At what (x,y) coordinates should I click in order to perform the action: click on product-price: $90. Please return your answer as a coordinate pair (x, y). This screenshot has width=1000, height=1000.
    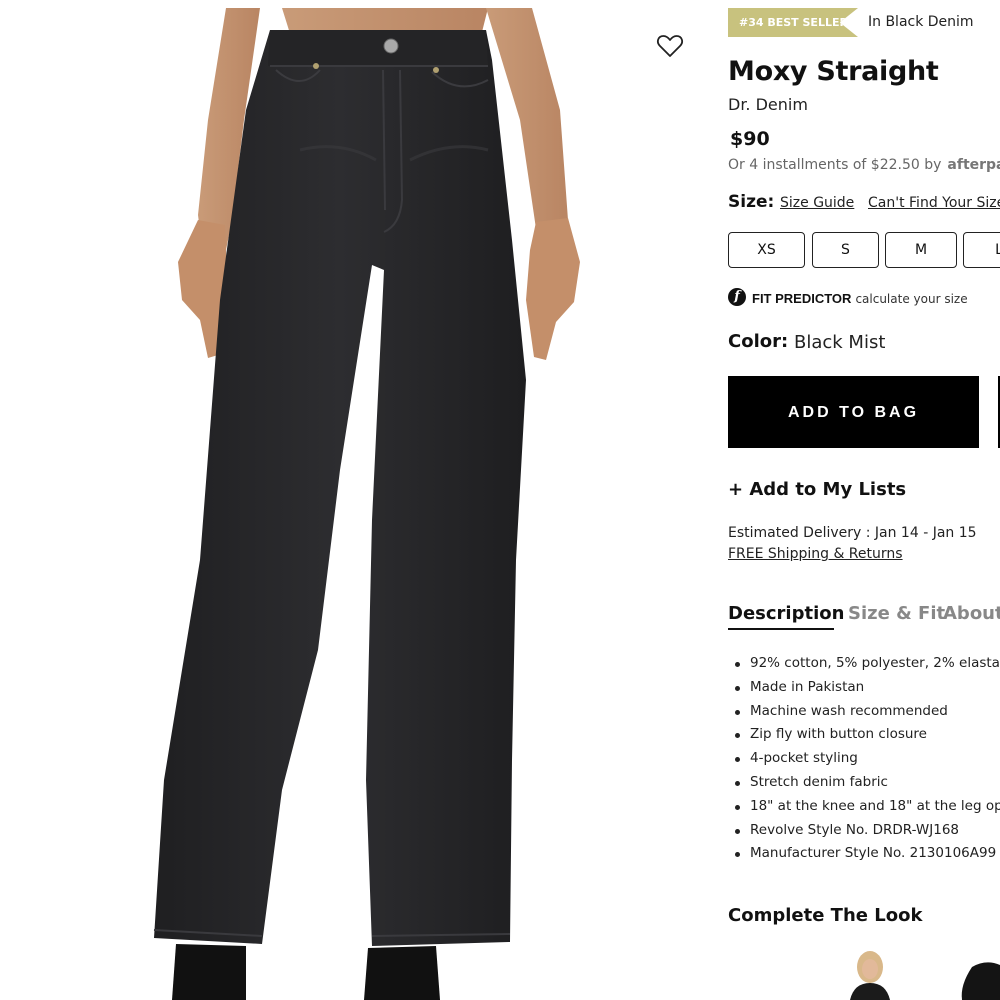
    Looking at the image, I should click on (750, 139).